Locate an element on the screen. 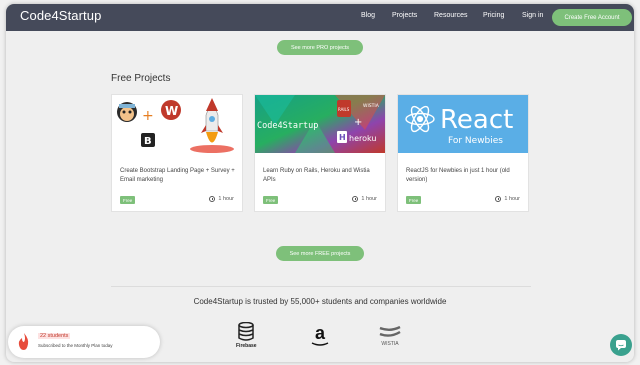 Image resolution: width=640 pixels, height=365 pixels. divider is located at coordinates (321, 286).